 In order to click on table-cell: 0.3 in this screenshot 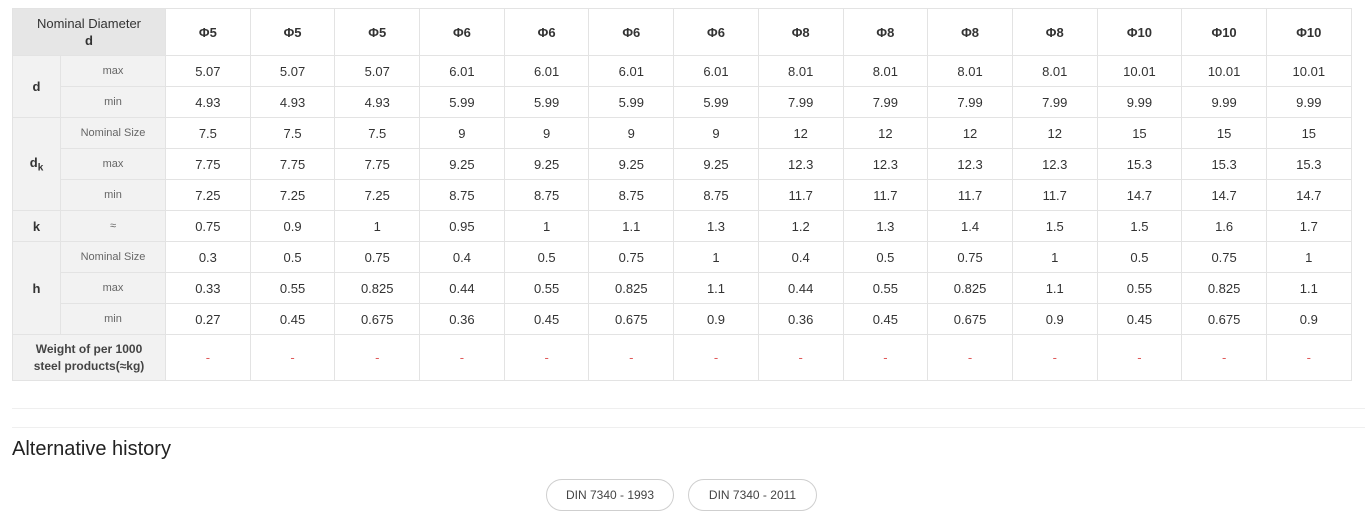, I will do `click(208, 257)`.